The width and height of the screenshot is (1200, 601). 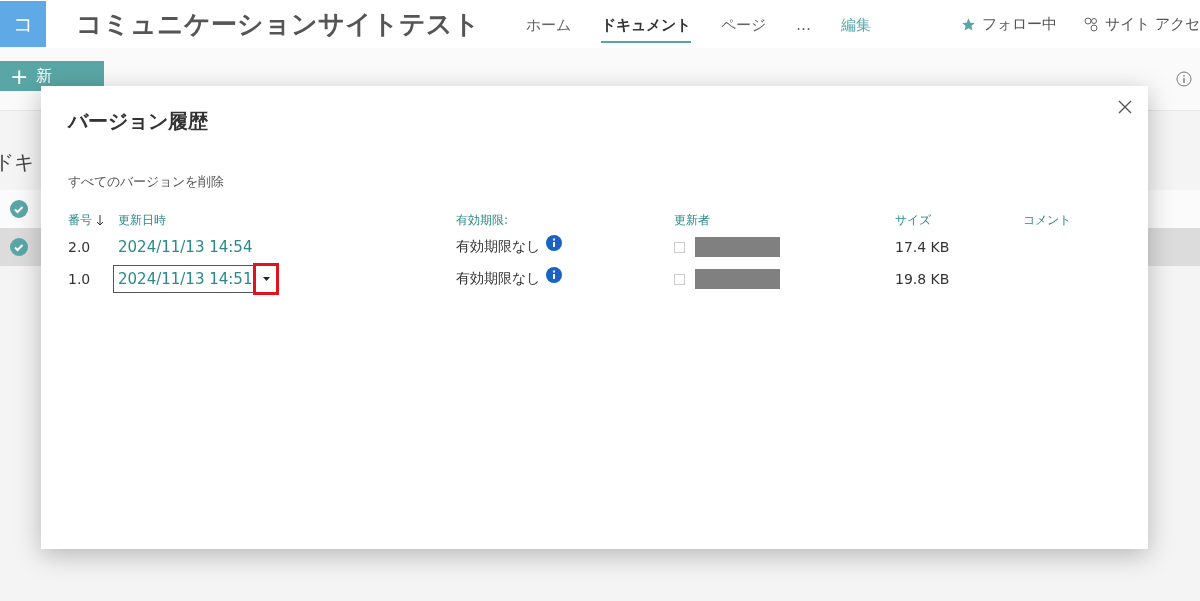 What do you see at coordinates (923, 279) in the screenshot?
I see `size-text: 19.8 KB` at bounding box center [923, 279].